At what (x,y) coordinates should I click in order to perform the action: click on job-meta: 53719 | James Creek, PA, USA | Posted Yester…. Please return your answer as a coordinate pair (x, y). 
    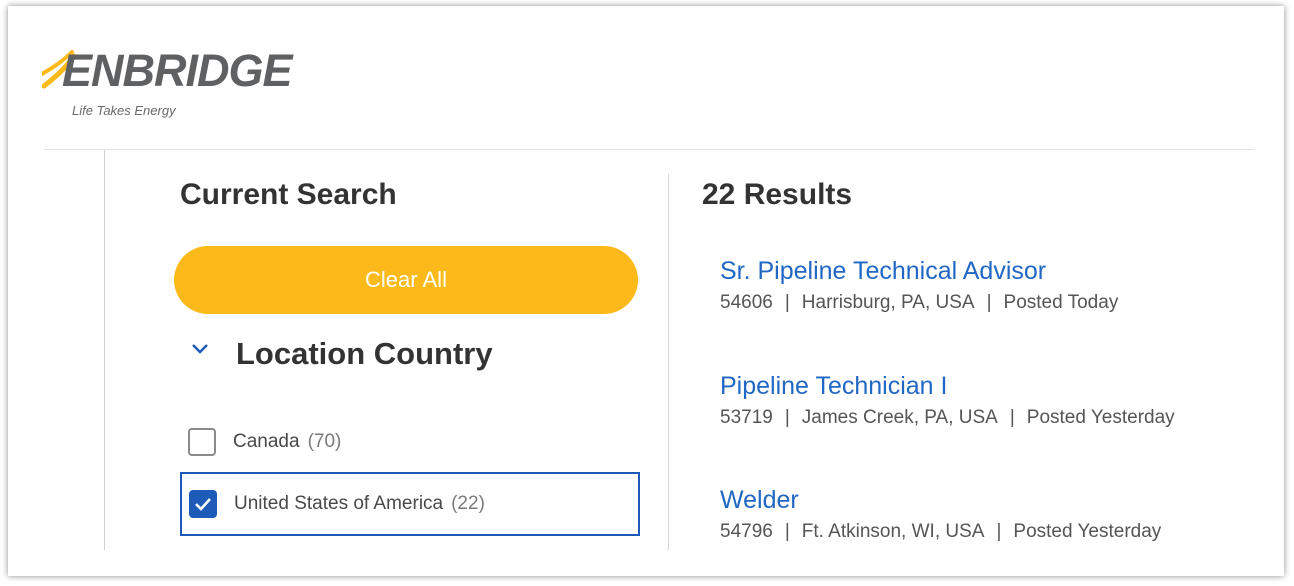
    Looking at the image, I should click on (947, 418).